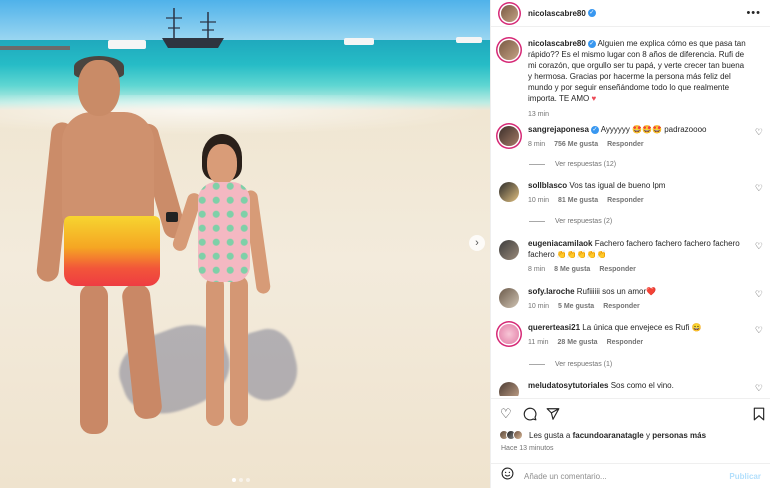 This screenshot has width=770, height=488. I want to click on comment-likes: 81 Me gusta, so click(578, 200).